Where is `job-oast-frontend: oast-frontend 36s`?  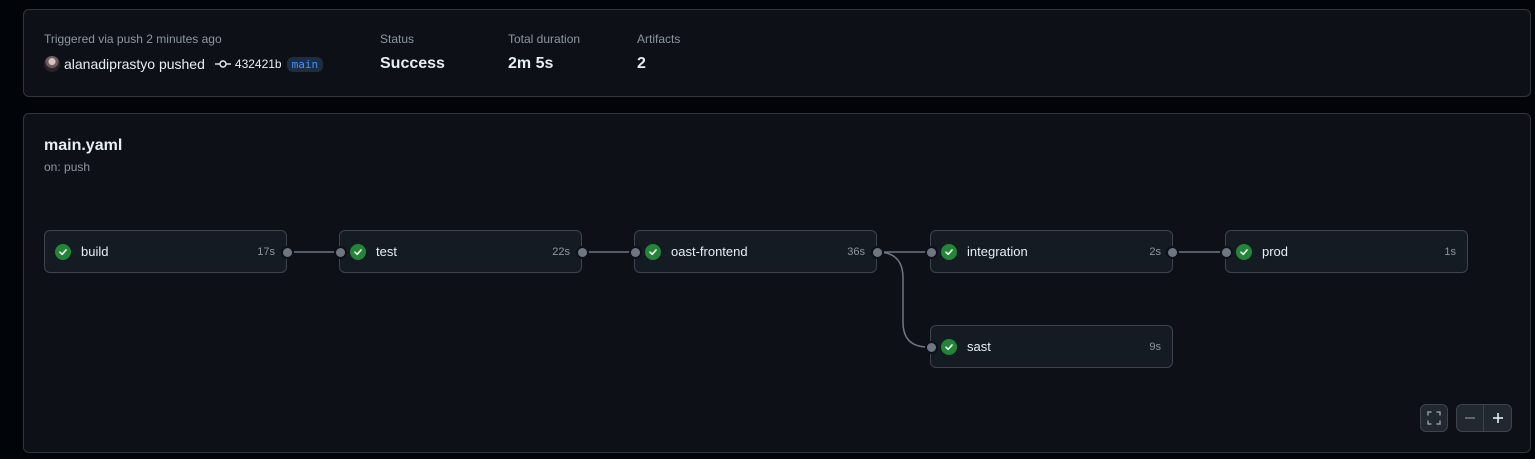
job-oast-frontend: oast-frontend 36s is located at coordinates (755, 251).